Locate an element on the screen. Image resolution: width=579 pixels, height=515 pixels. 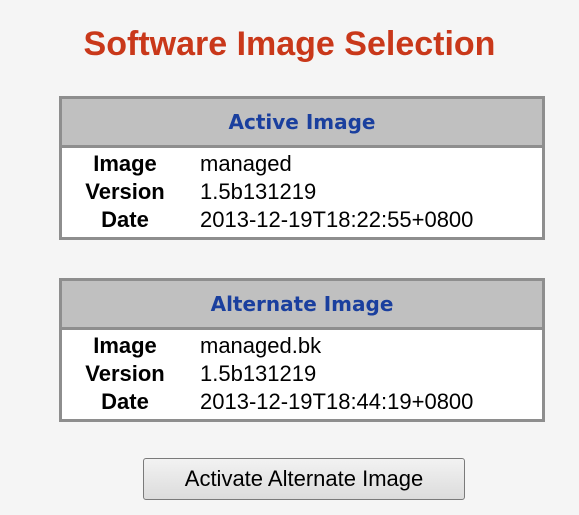
active-image-row-version: Version 1.5b131219 is located at coordinates (302, 192).